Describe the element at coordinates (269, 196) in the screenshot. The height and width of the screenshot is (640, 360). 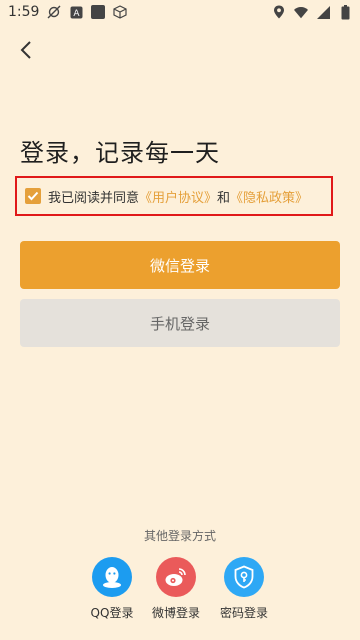
I see `privacy-policy-link: 《隐私政策》` at that location.